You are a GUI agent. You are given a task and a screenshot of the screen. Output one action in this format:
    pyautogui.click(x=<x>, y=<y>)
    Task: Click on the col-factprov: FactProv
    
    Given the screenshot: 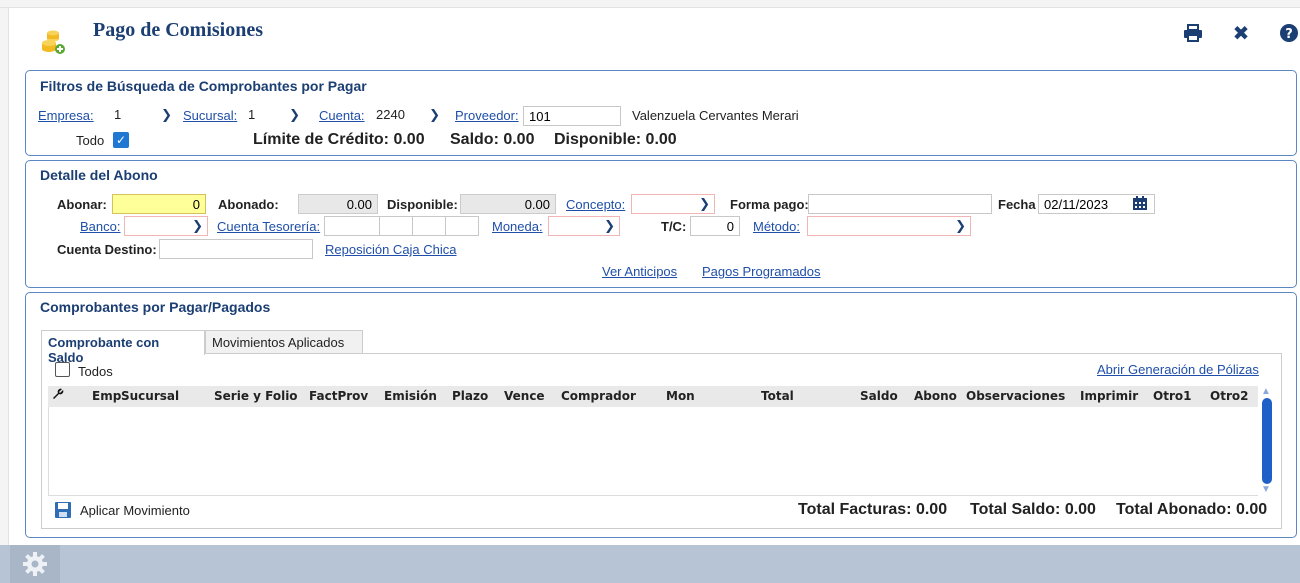 What is the action you would take?
    pyautogui.click(x=338, y=396)
    